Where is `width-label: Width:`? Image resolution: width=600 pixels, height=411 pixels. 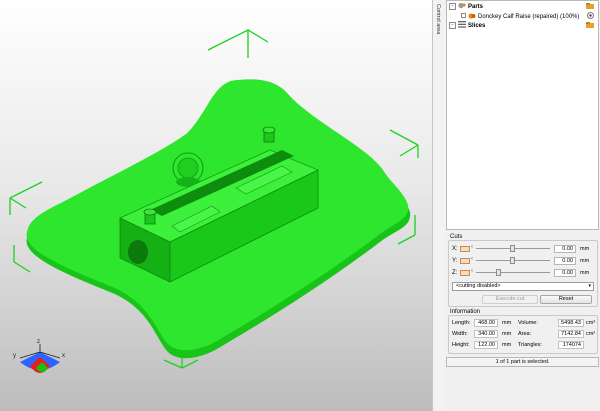 width-label: Width: is located at coordinates (460, 334).